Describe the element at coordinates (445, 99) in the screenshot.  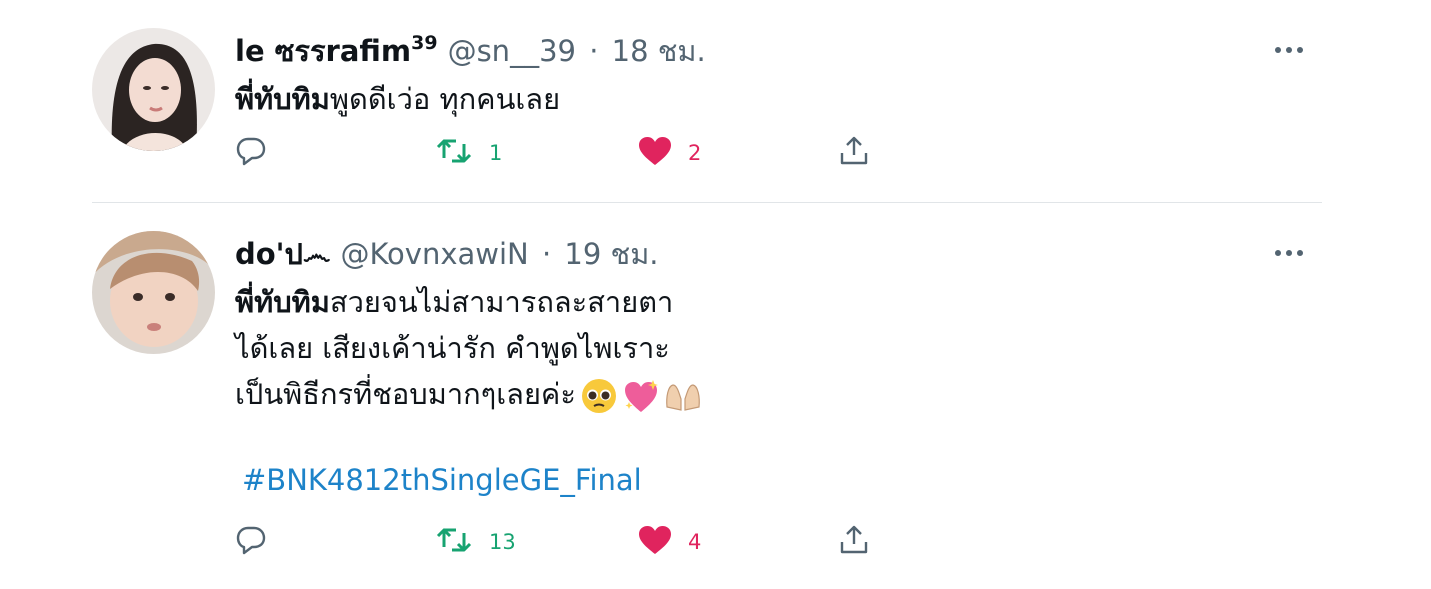
I see `tweet-text-content: พูดดีเว่อ ทุกคนเลย` at that location.